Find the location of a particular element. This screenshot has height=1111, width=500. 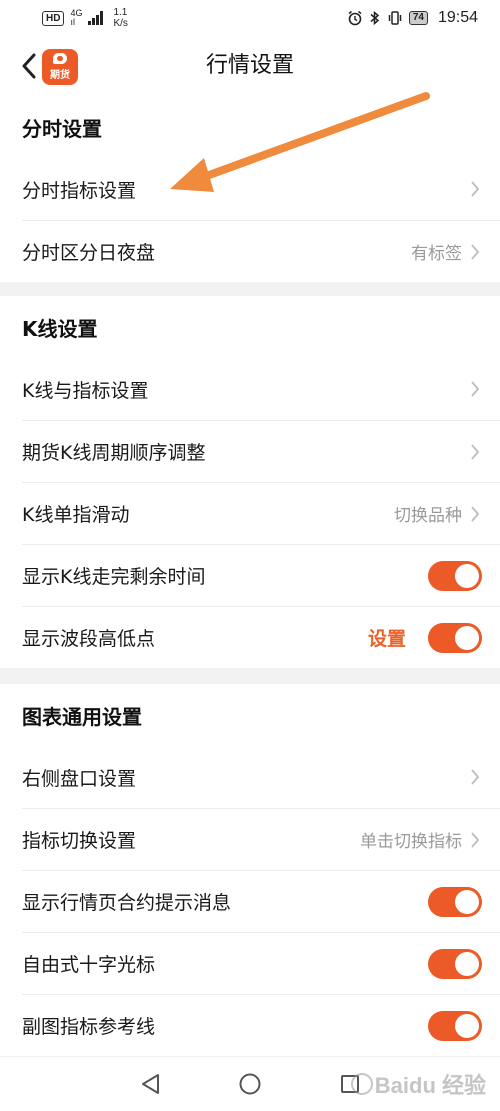

settings-row-order-book: 右侧盘口设置 is located at coordinates (261, 777).